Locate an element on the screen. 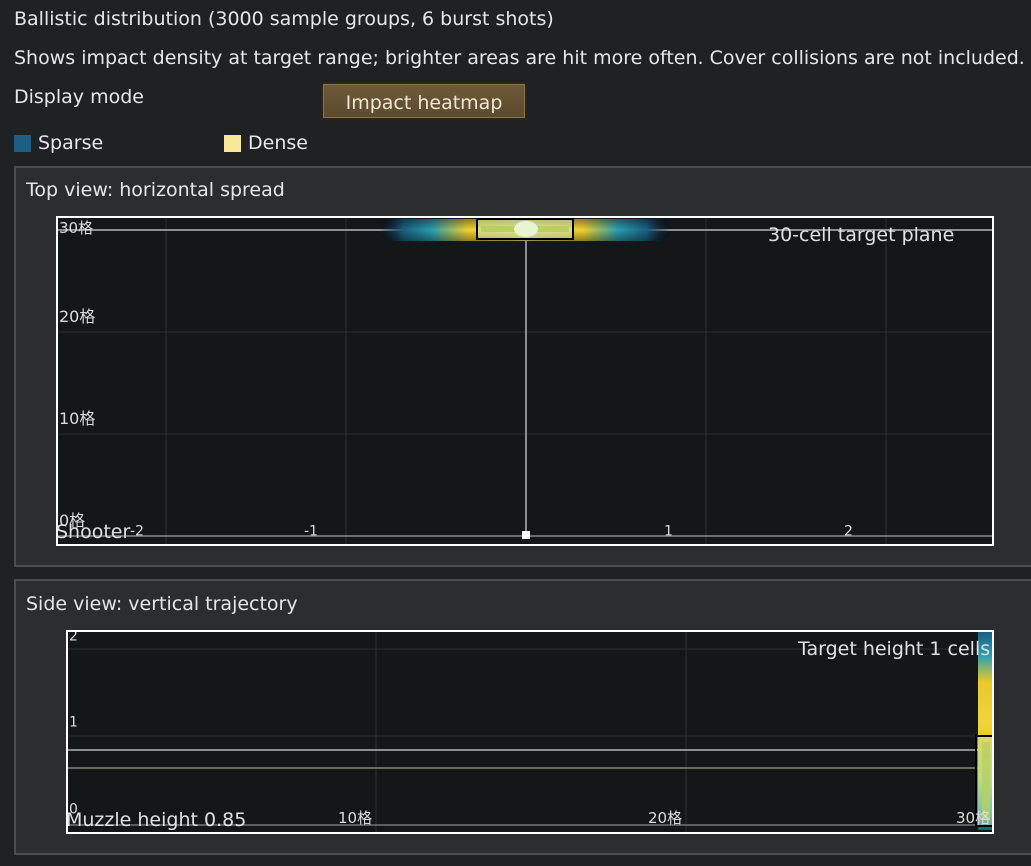 The width and height of the screenshot is (1031, 866). side-view-title: Side view: vertical trajectory is located at coordinates (162, 604).